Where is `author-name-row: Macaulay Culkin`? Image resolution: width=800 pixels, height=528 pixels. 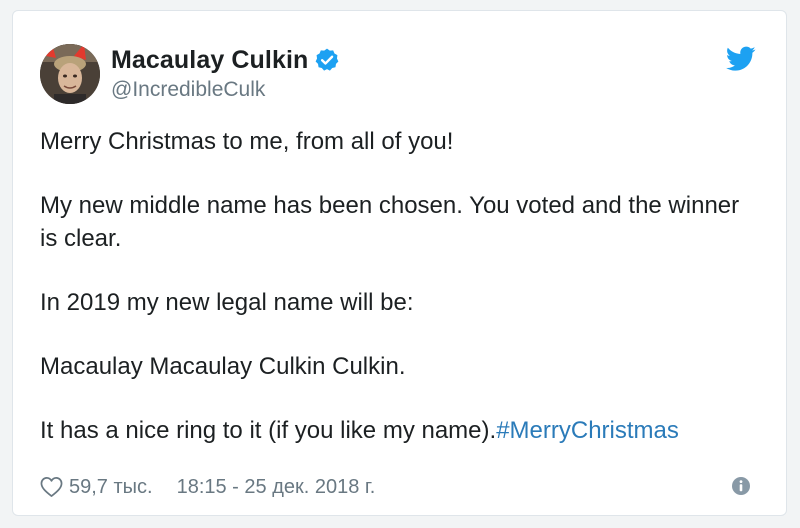 author-name-row: Macaulay Culkin is located at coordinates (225, 60).